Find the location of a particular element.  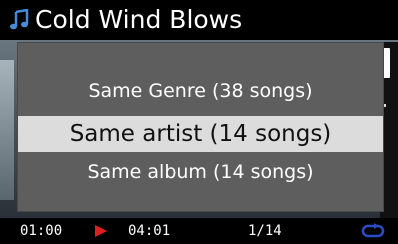

repeat-icon is located at coordinates (373, 231).